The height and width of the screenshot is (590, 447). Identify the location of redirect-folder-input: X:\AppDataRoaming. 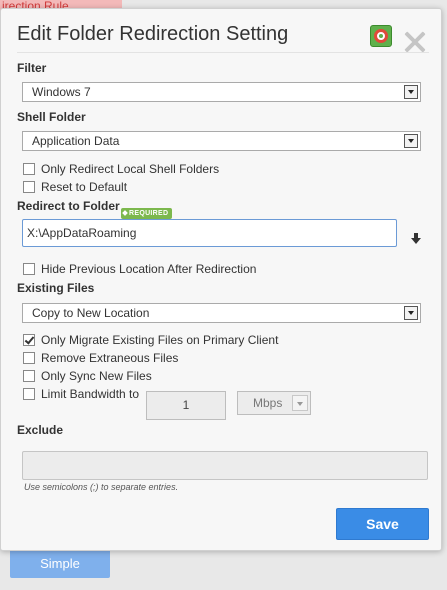
(209, 233).